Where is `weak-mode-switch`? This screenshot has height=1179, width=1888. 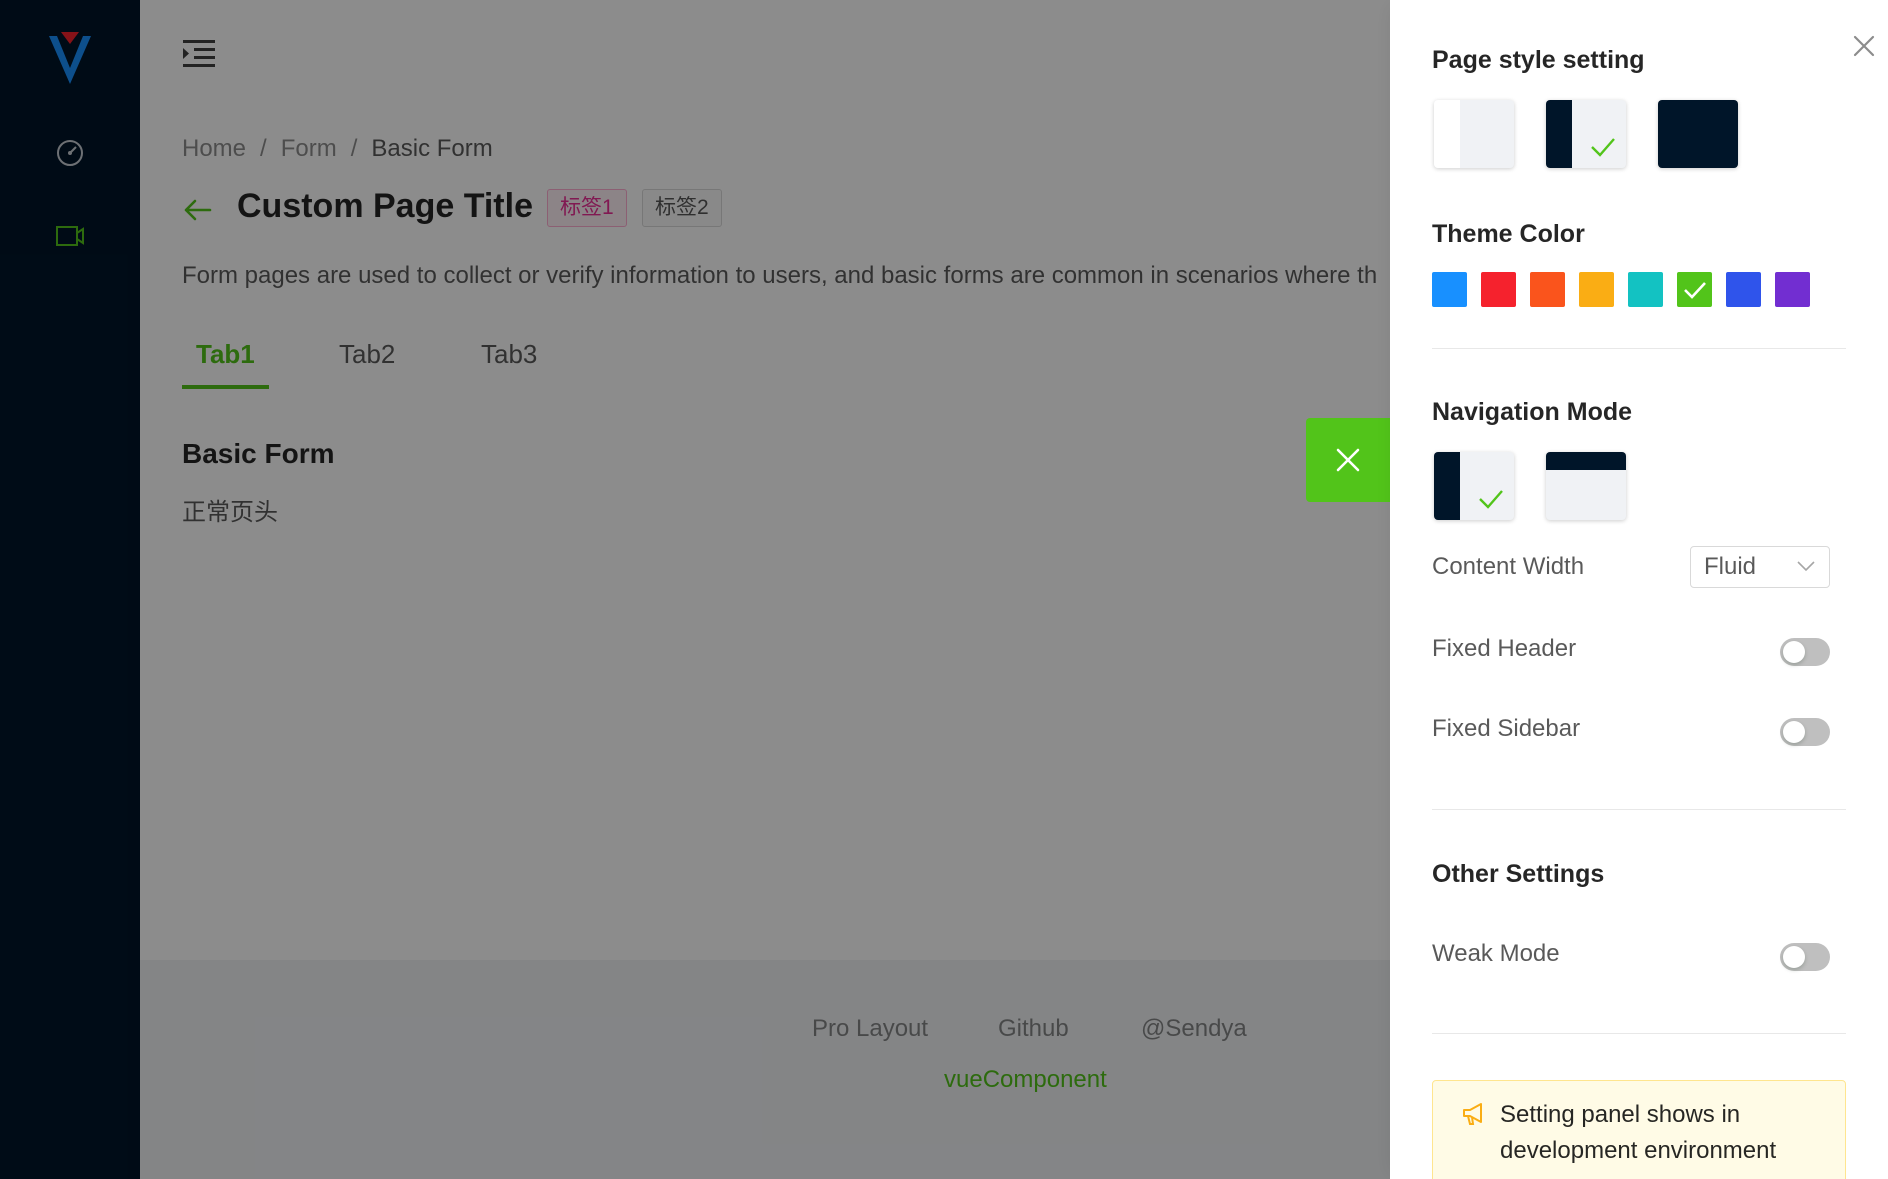 weak-mode-switch is located at coordinates (1805, 957).